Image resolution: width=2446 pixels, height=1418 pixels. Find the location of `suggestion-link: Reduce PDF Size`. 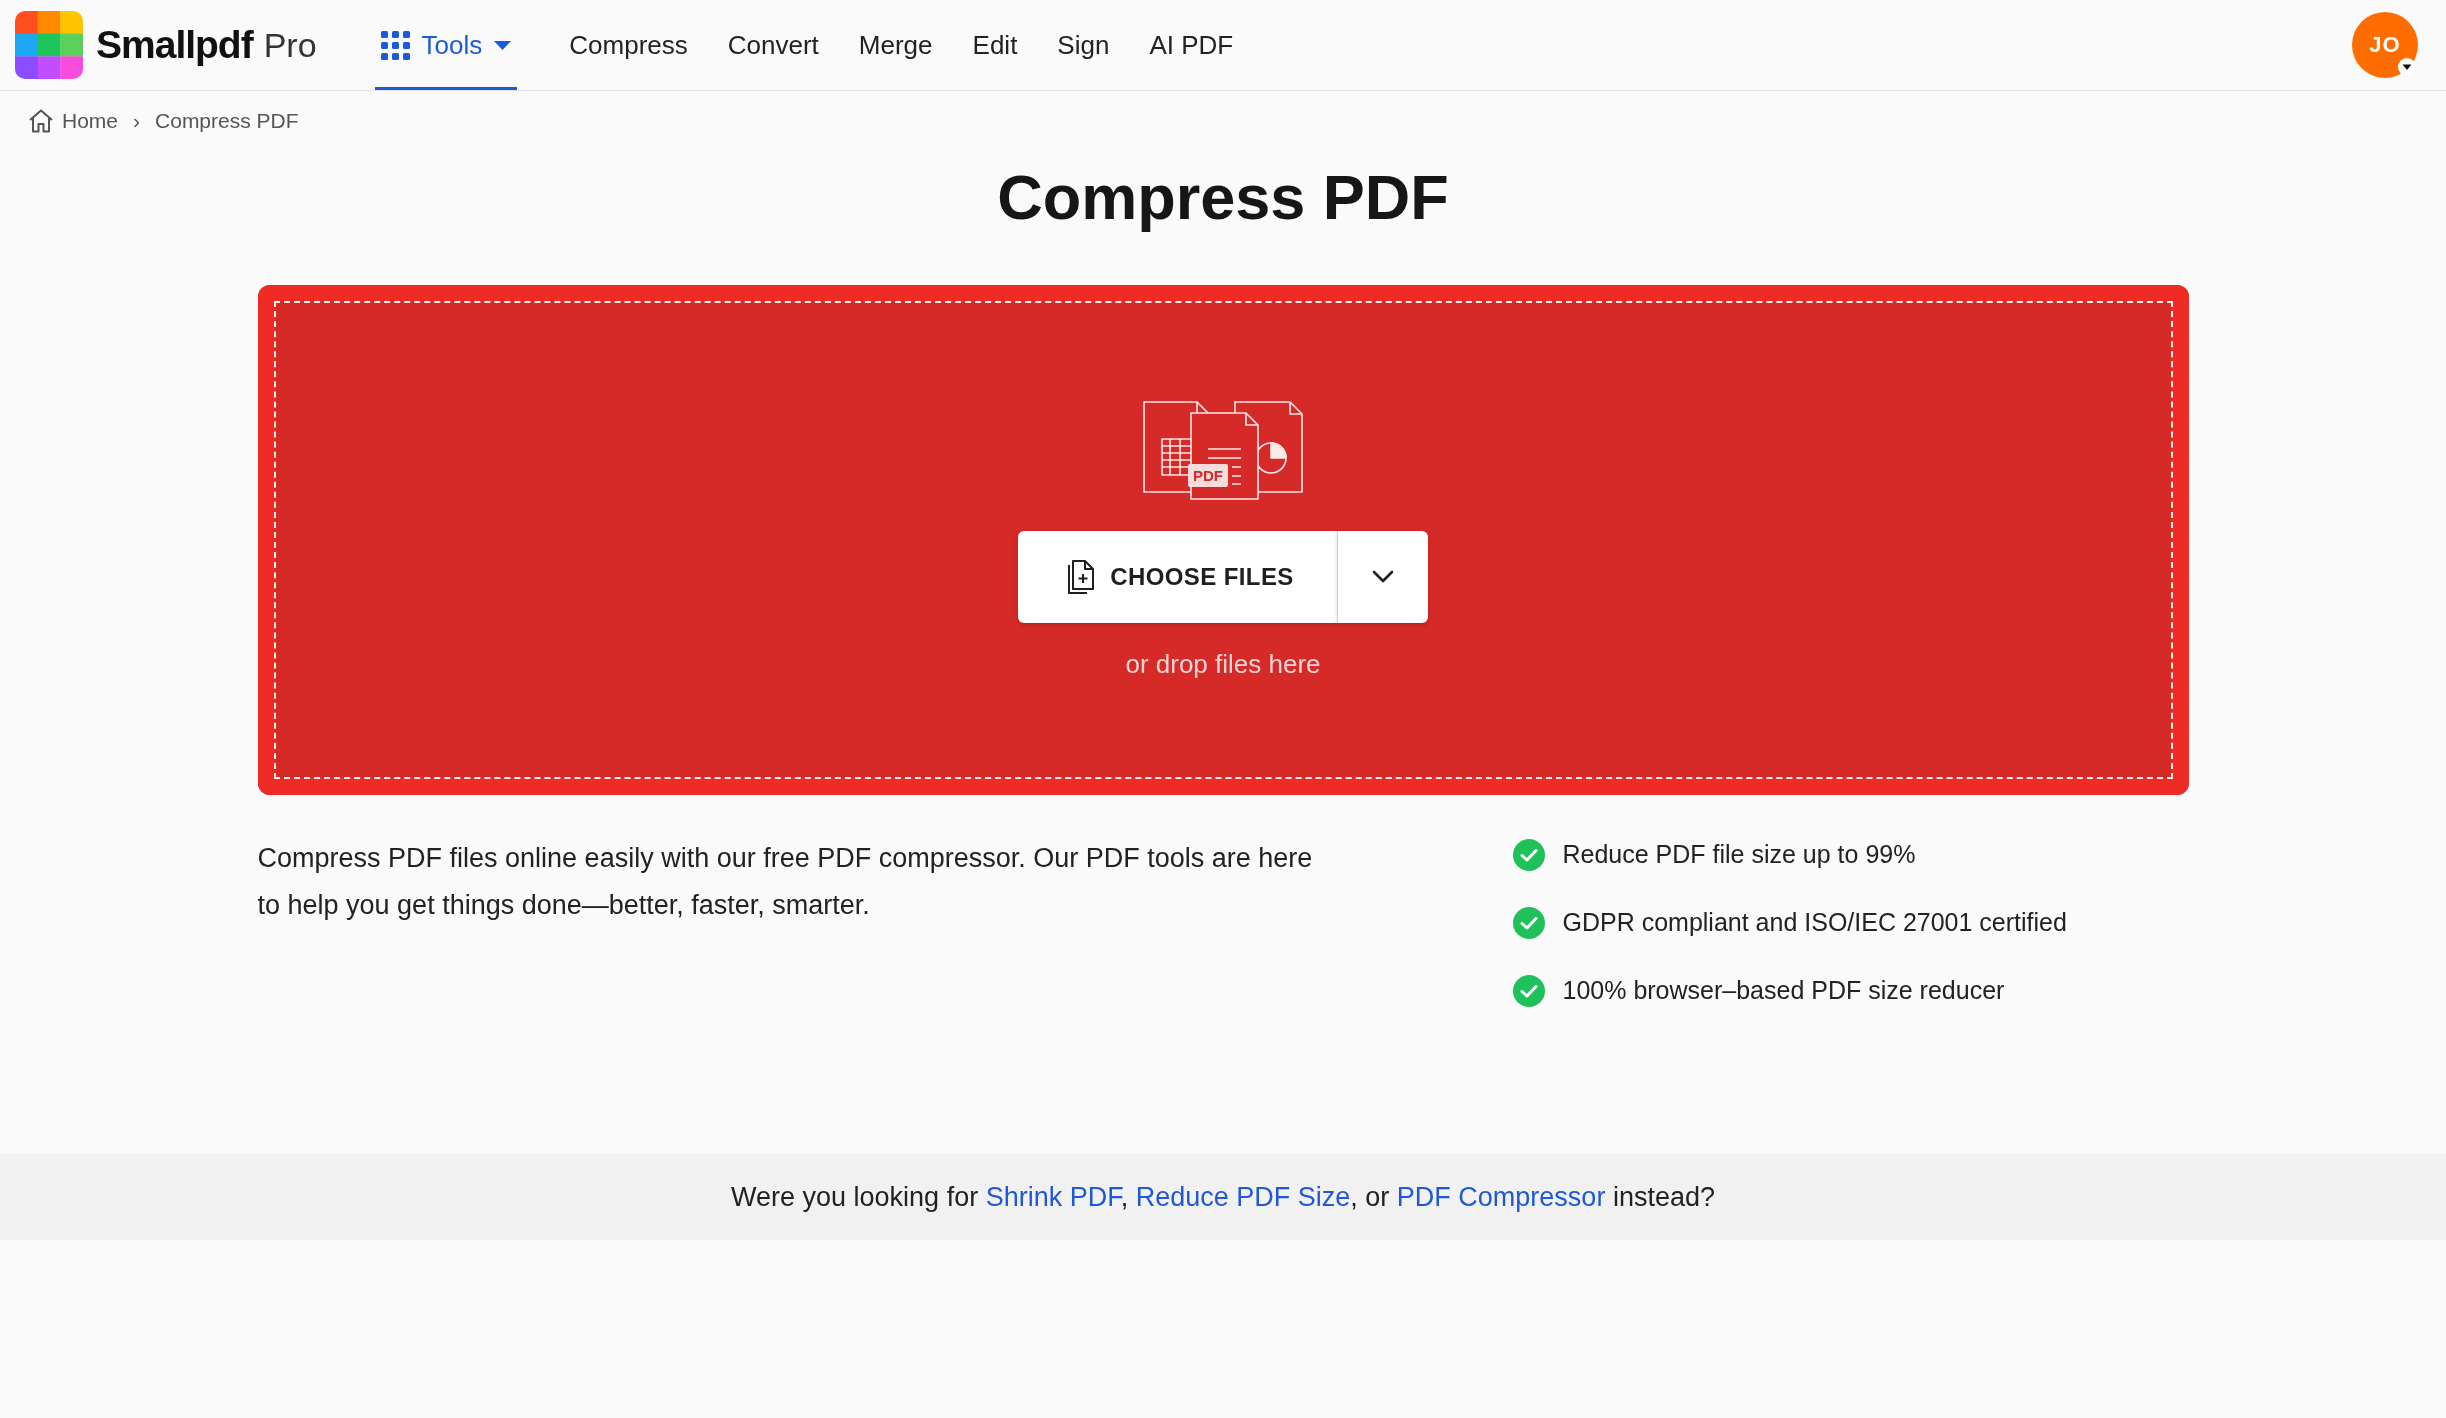

suggestion-link: Reduce PDF Size is located at coordinates (1243, 1196).